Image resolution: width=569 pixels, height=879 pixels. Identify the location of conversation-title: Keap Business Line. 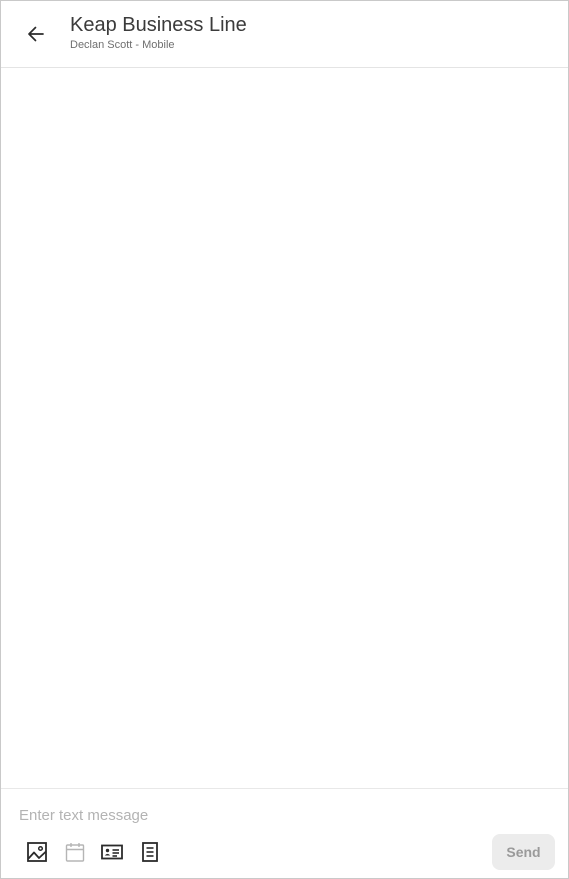
(158, 25).